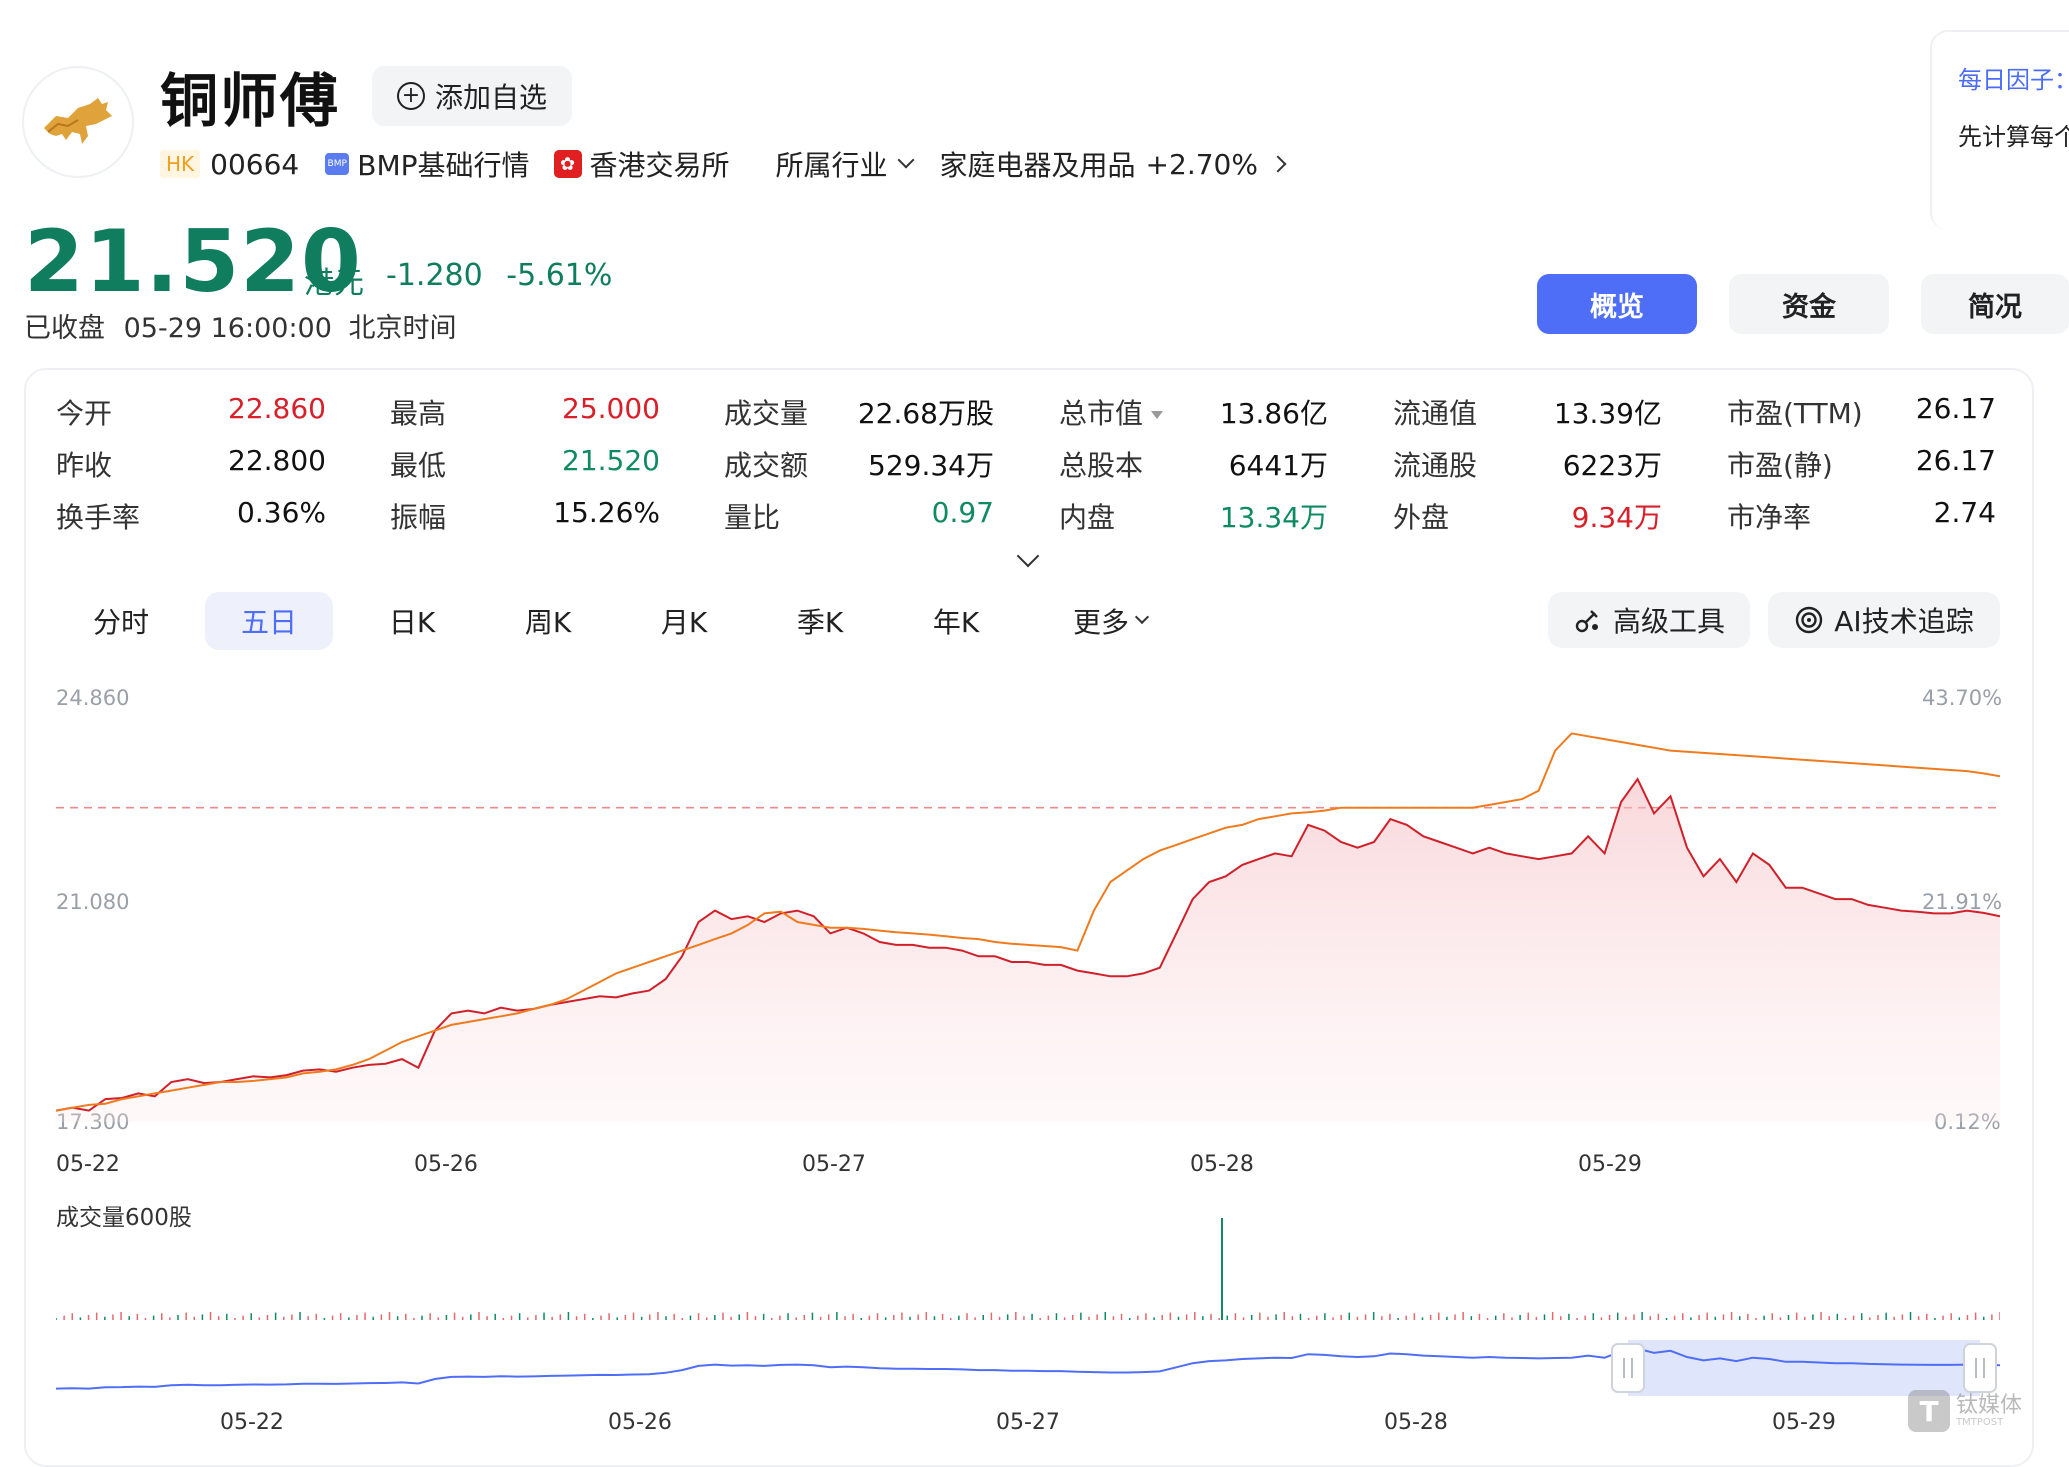 Image resolution: width=2069 pixels, height=1467 pixels. Describe the element at coordinates (1999, 130) in the screenshot. I see `daily-factor-card: 每日因子： 先计算每个` at that location.